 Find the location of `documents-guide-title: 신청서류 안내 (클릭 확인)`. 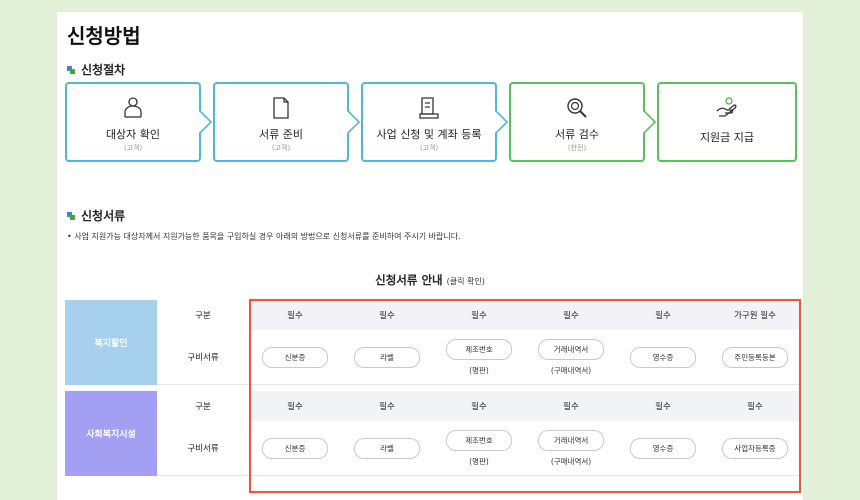

documents-guide-title: 신청서류 안내 (클릭 확인) is located at coordinates (430, 280).